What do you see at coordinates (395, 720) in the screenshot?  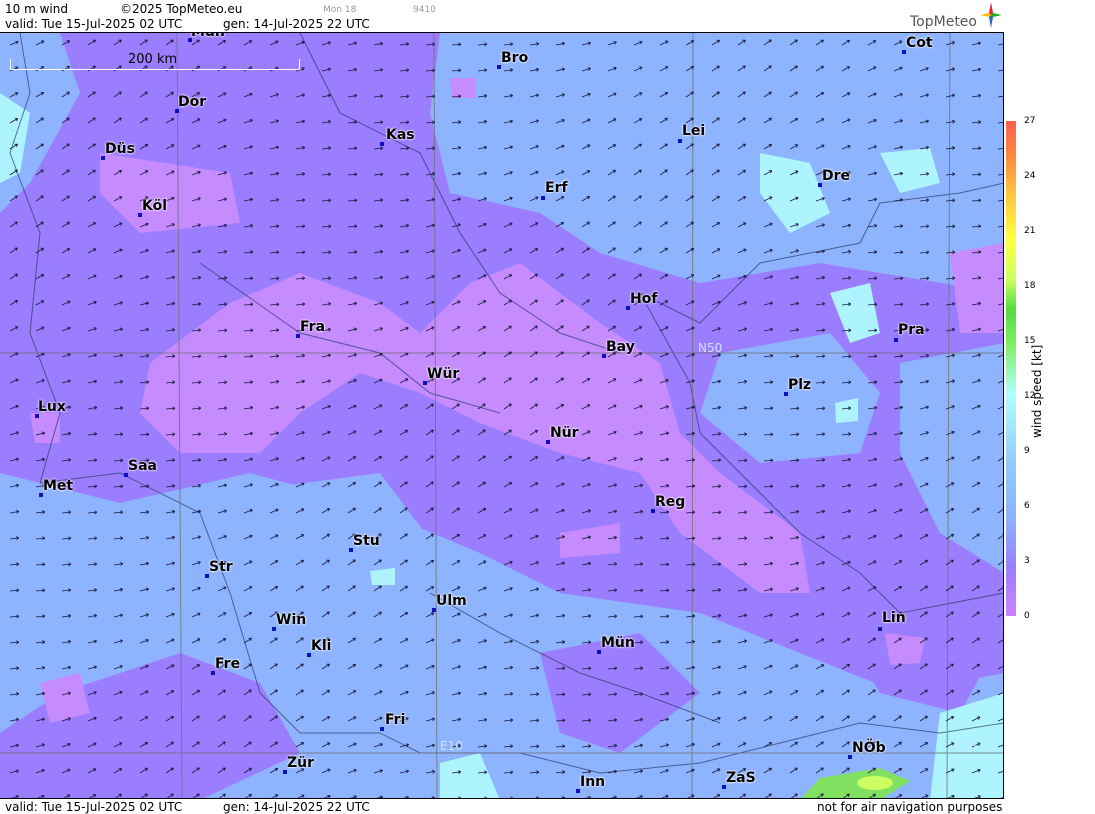 I see `city-label-fri: Fri` at bounding box center [395, 720].